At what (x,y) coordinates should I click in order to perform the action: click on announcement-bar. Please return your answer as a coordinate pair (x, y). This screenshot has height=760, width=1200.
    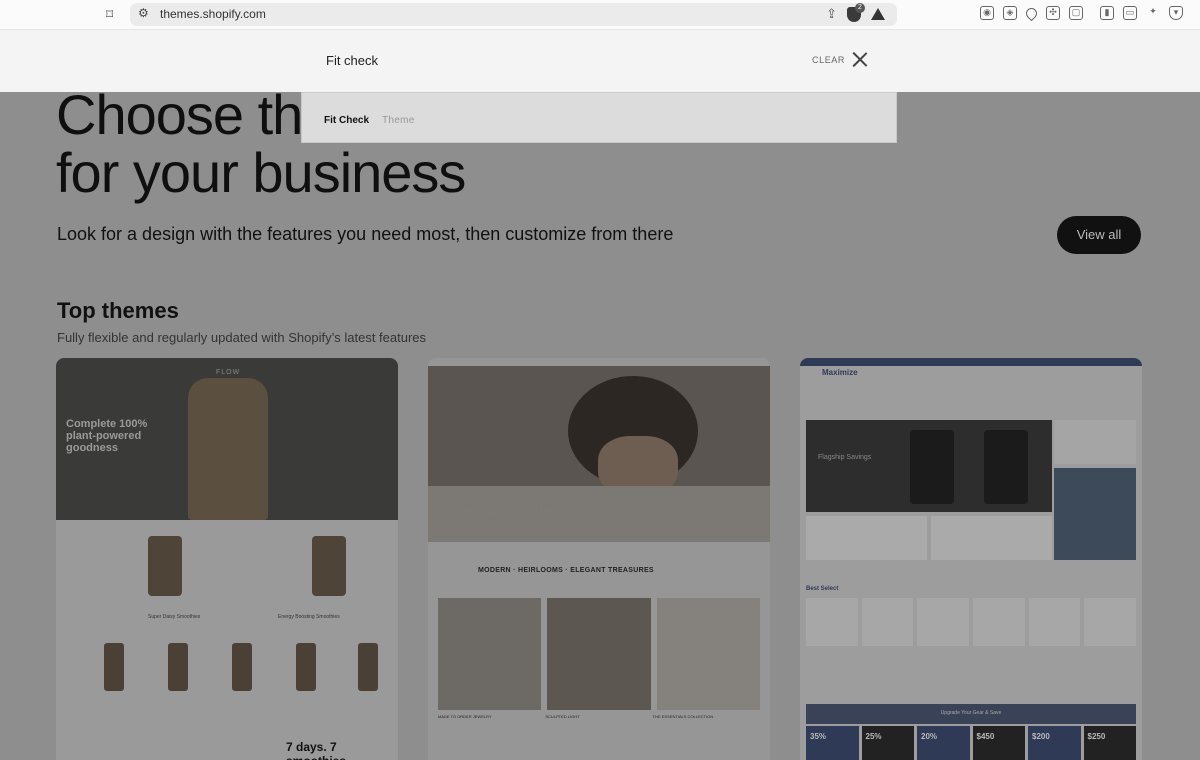
    Looking at the image, I should click on (971, 362).